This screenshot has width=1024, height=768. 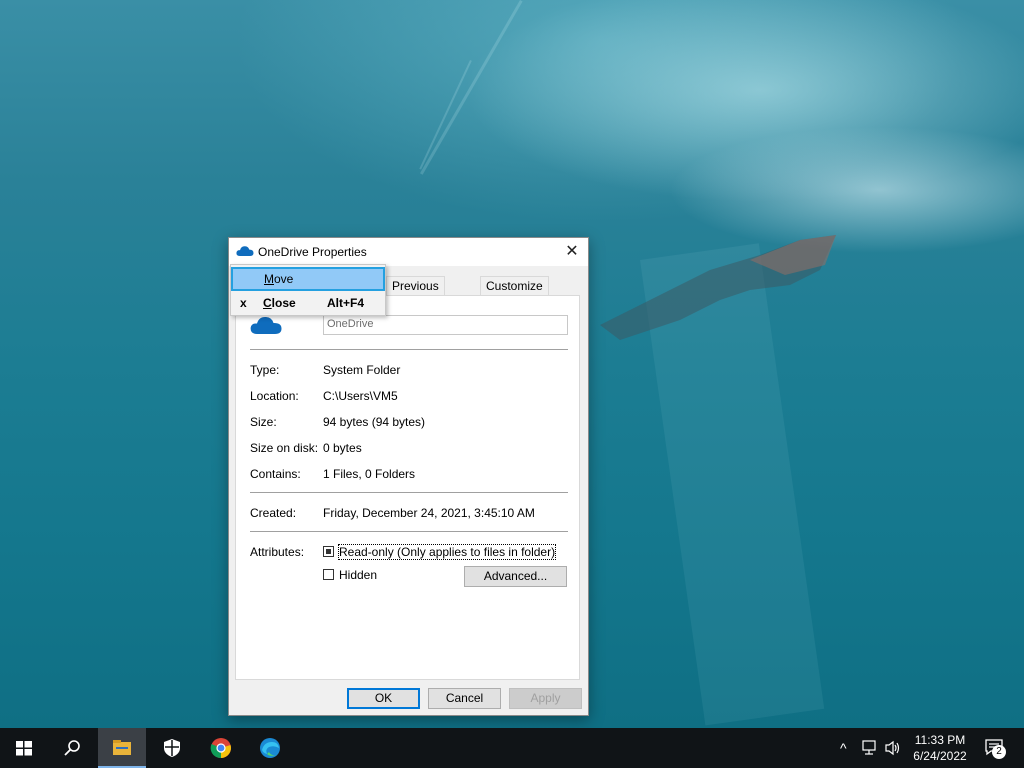 What do you see at coordinates (273, 513) in the screenshot?
I see `created-label: Created:` at bounding box center [273, 513].